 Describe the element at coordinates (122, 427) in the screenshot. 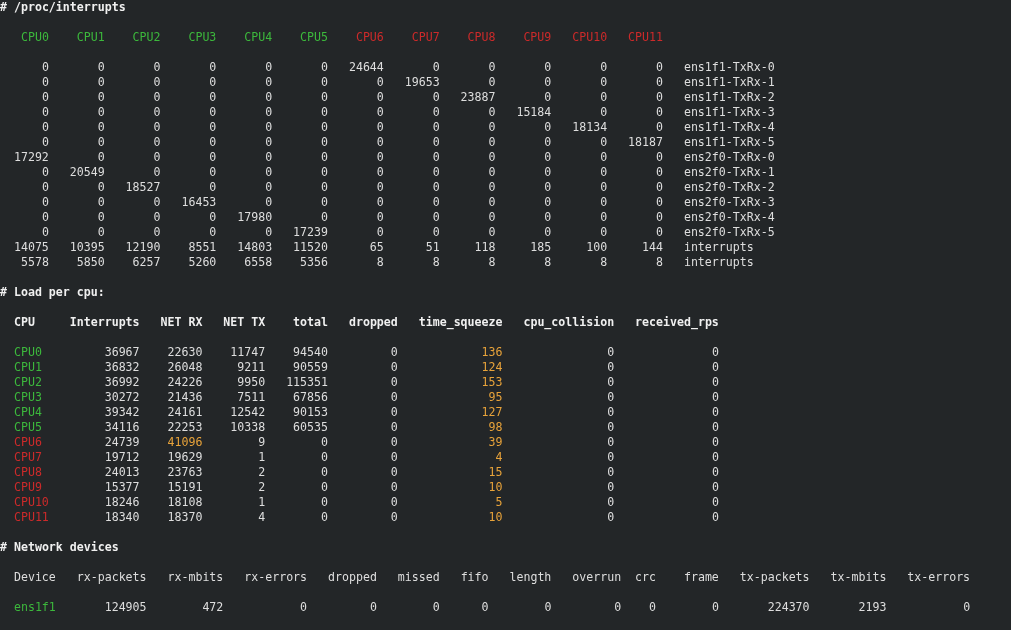

I see `table-cell: 34116` at that location.